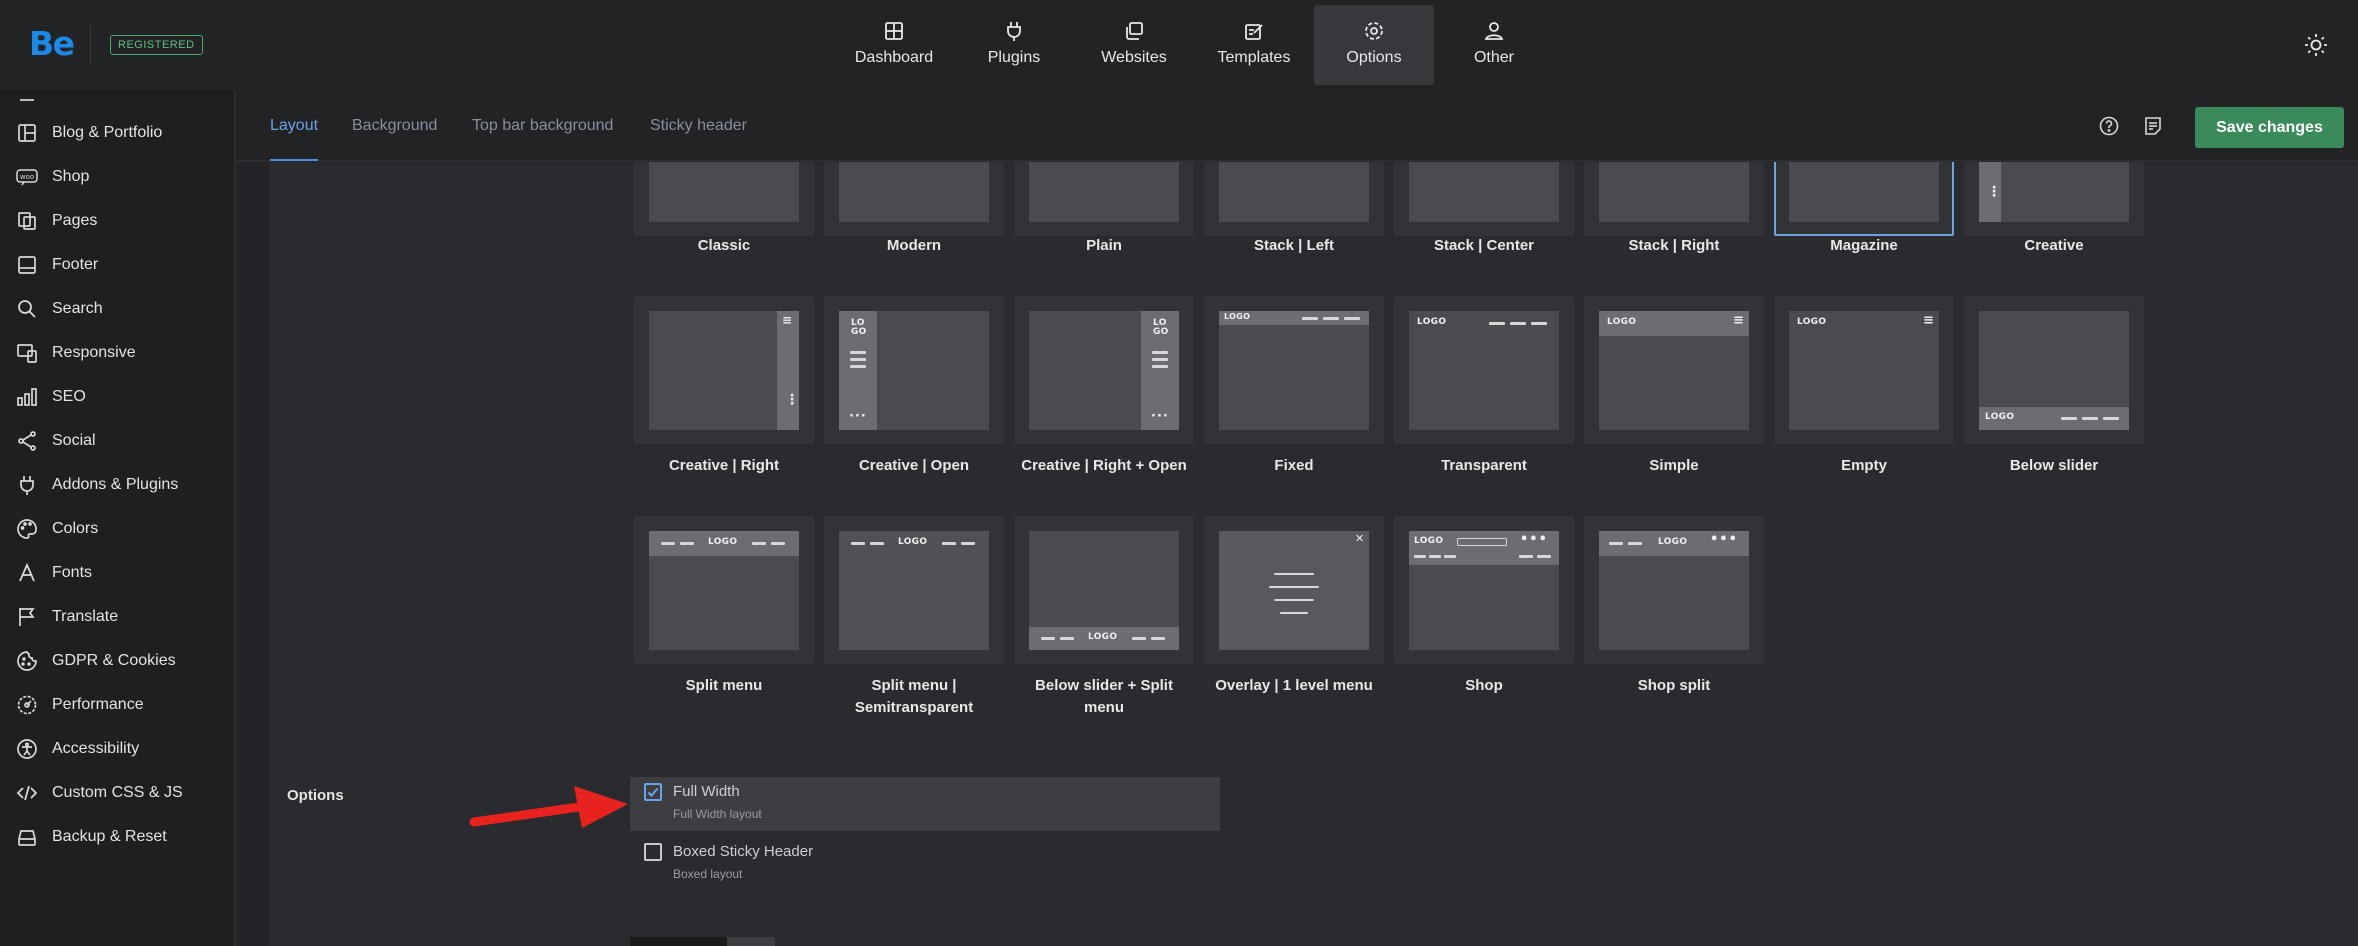 The width and height of the screenshot is (2358, 946). I want to click on layout-tile-plain, so click(1104, 199).